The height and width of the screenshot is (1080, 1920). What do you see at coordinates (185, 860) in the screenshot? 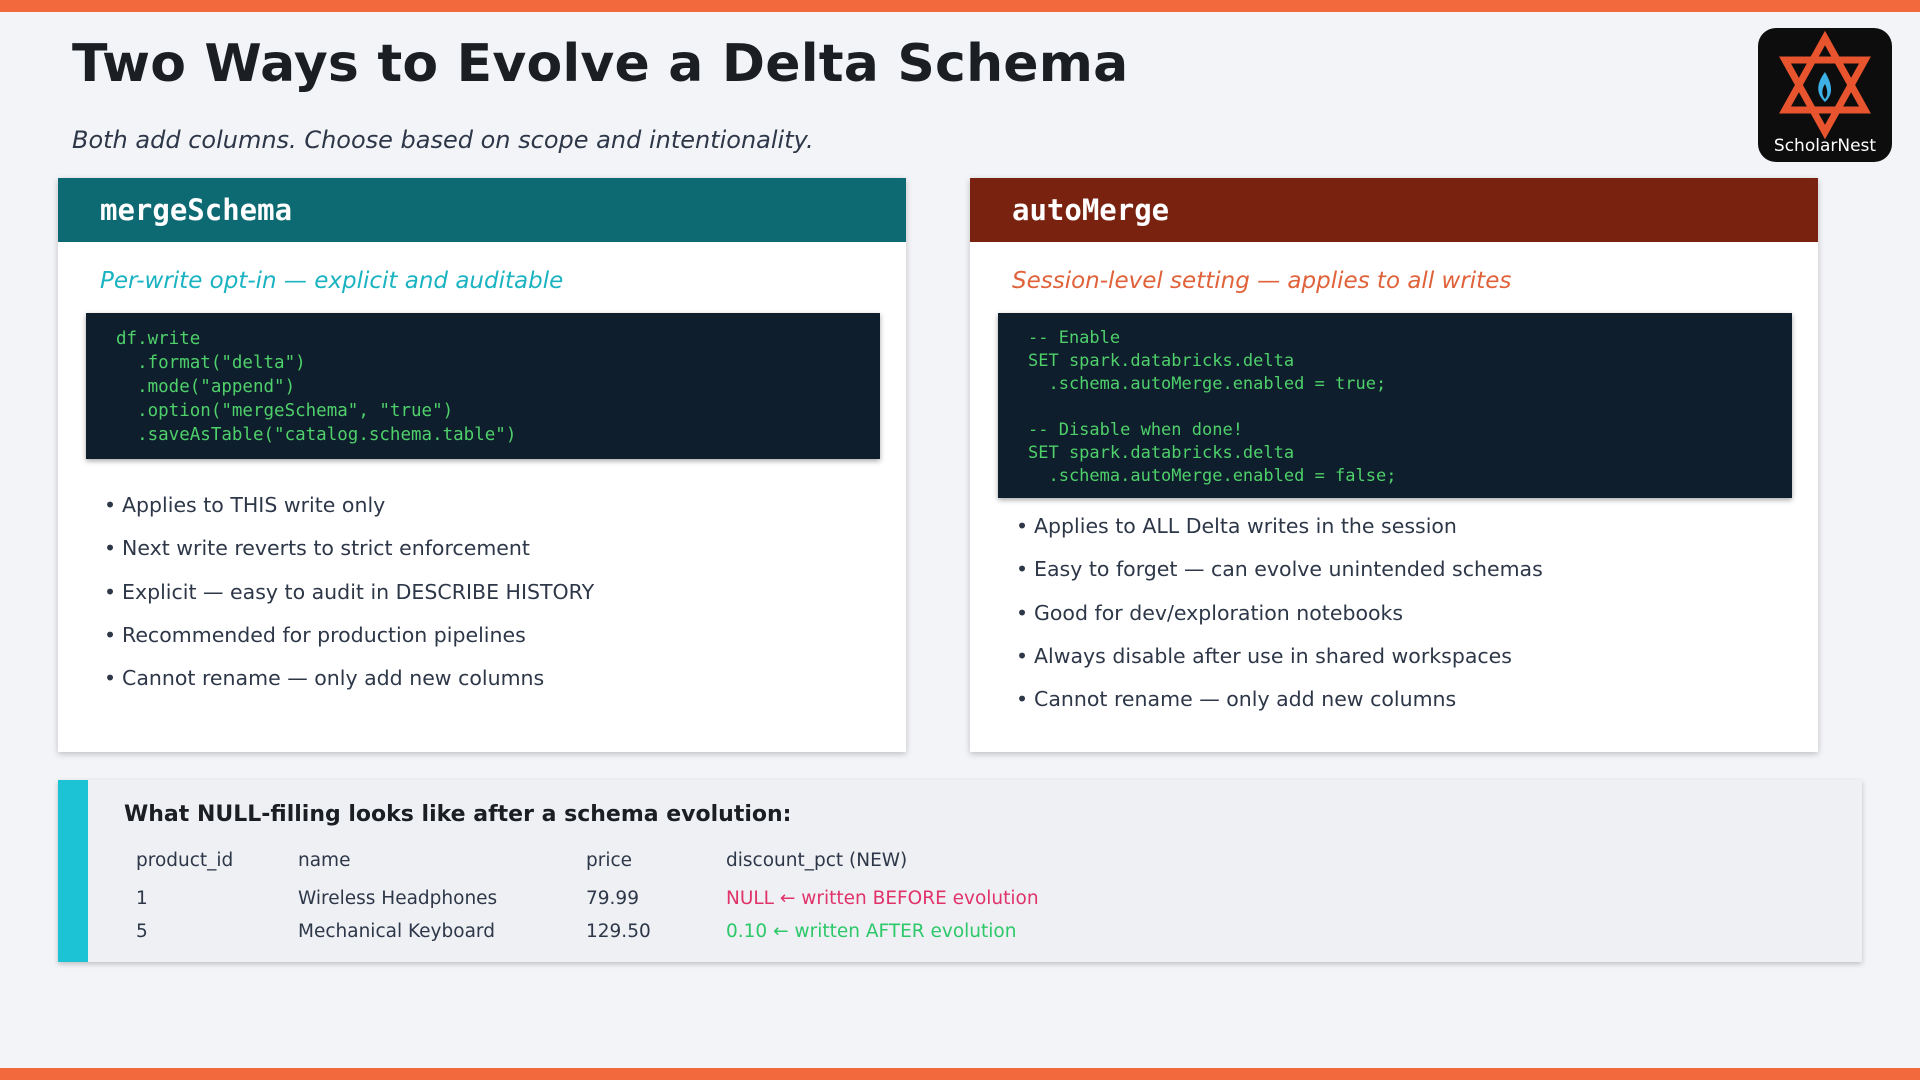
I see `column-header-product-id: product_id` at bounding box center [185, 860].